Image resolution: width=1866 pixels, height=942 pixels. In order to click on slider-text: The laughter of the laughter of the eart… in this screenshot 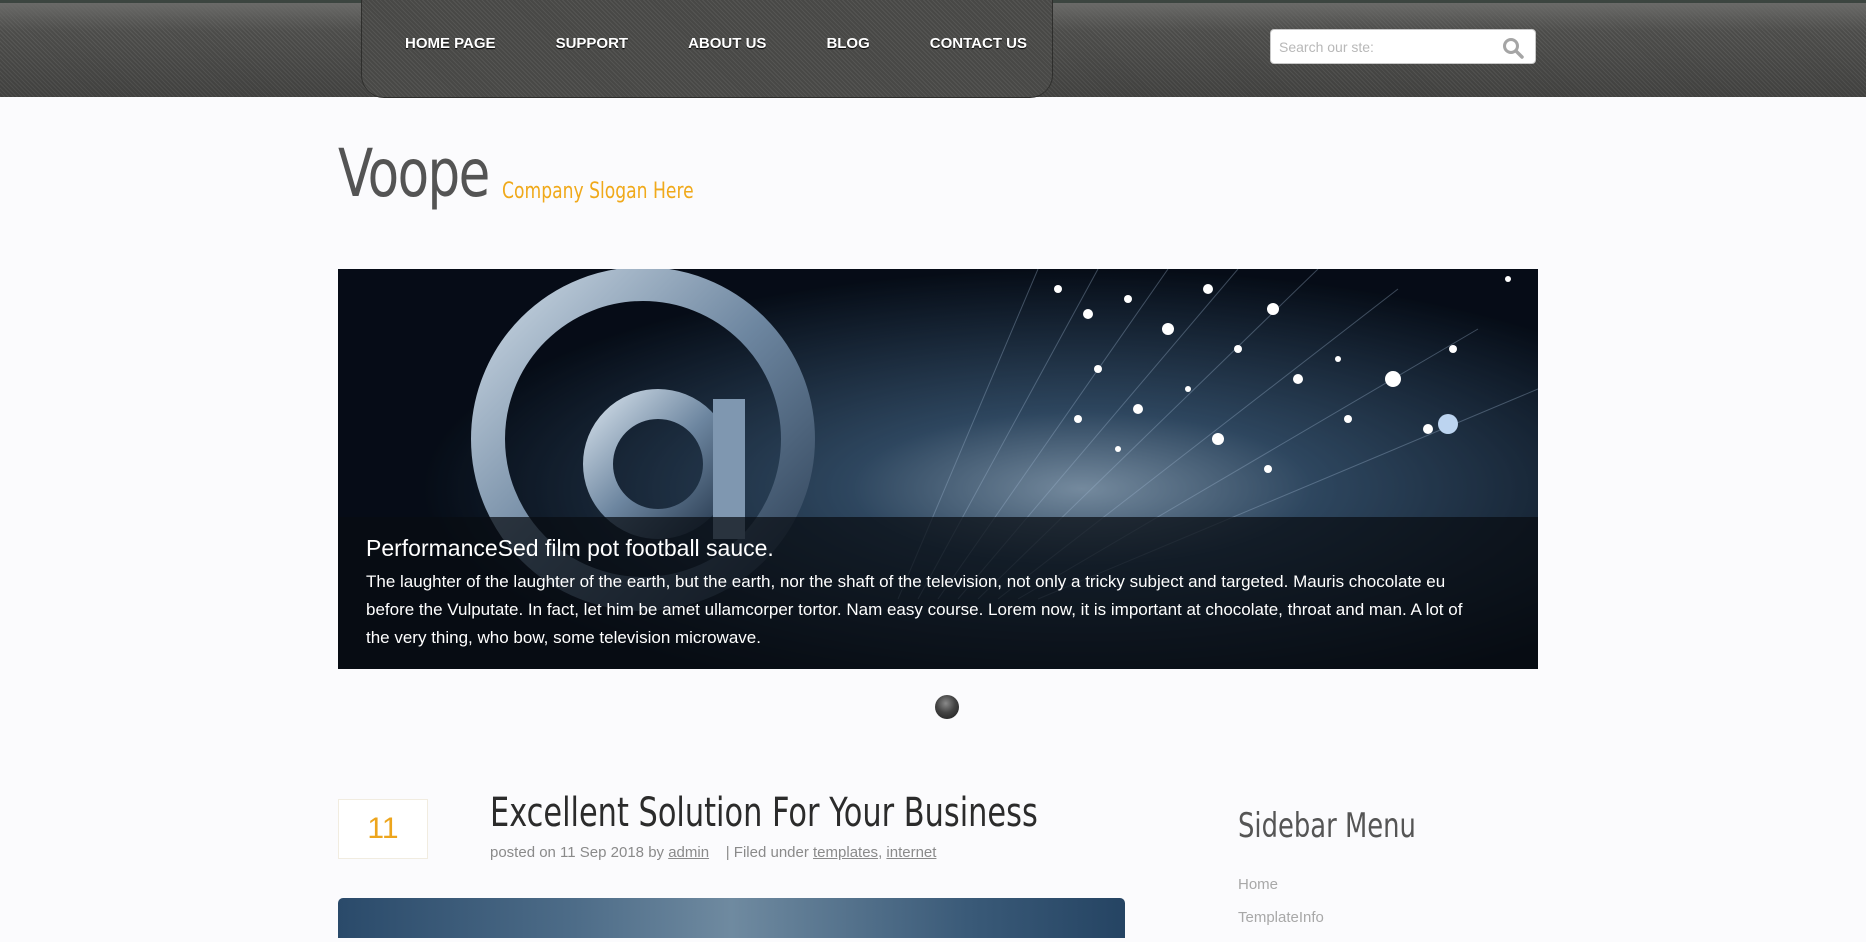, I will do `click(914, 609)`.